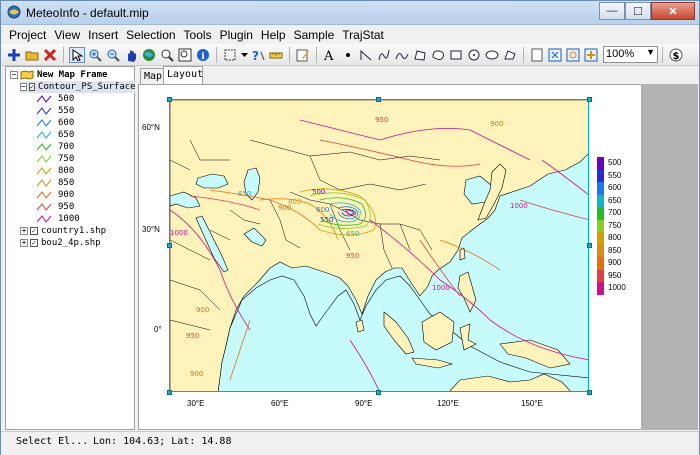 This screenshot has width=700, height=455. I want to click on menu-project: Project, so click(27, 35).